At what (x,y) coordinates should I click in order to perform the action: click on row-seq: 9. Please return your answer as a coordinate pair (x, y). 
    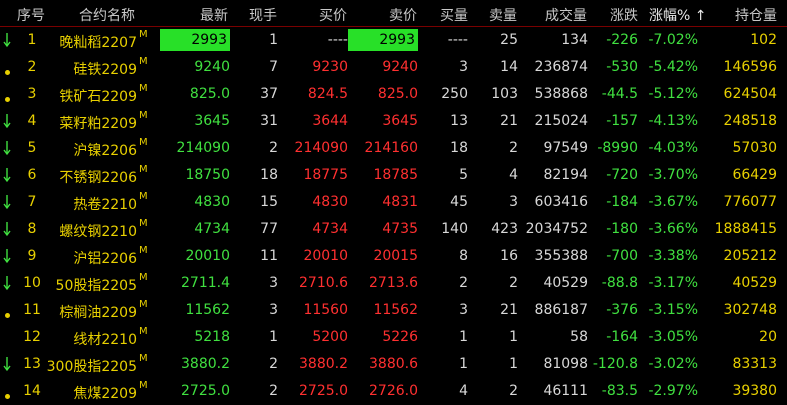
    Looking at the image, I should click on (32, 256).